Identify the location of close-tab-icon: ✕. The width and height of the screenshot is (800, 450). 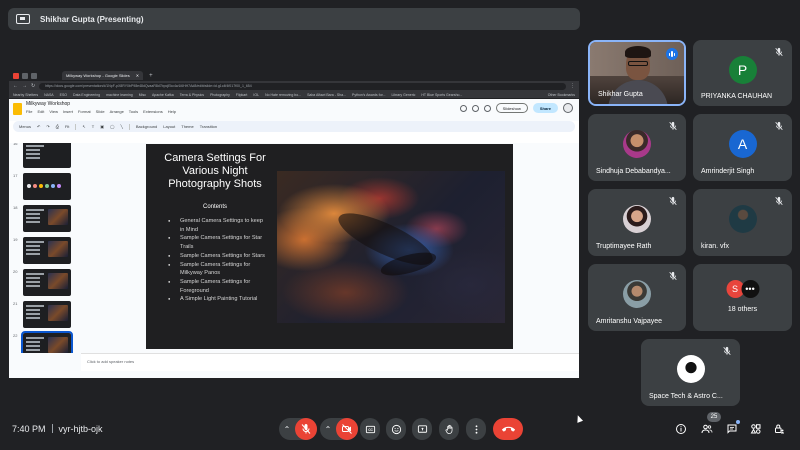
(137, 75).